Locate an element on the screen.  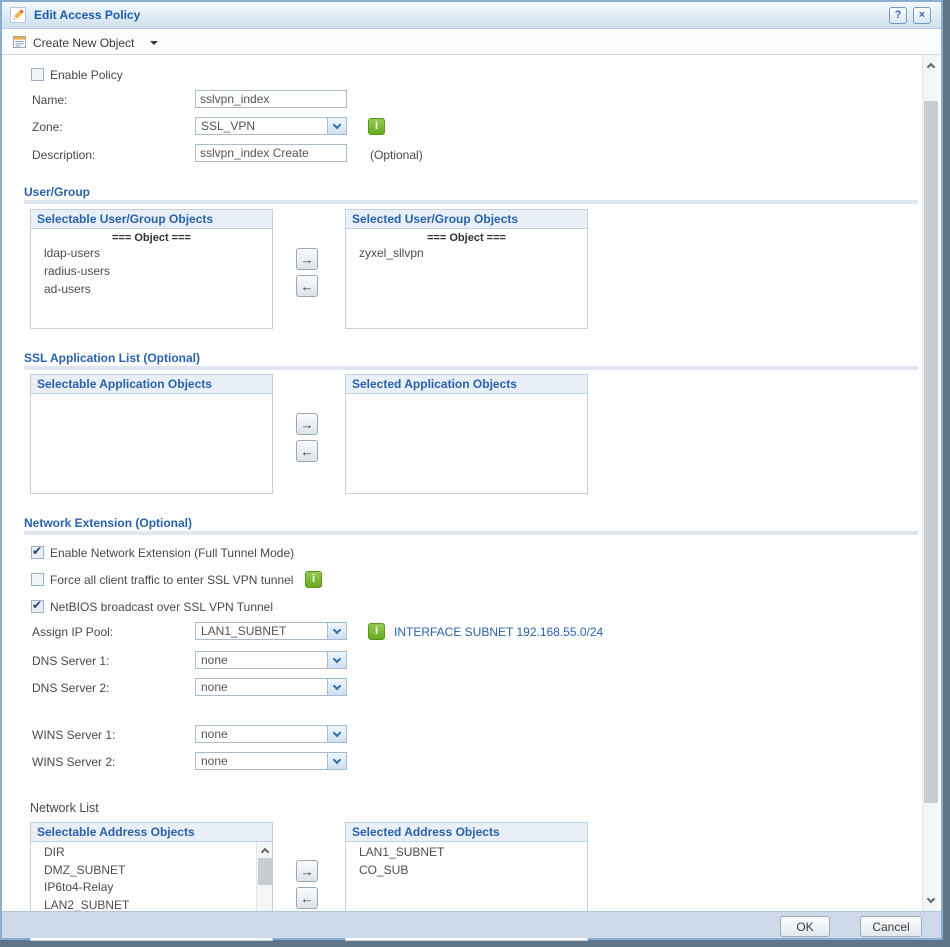
network-extension-section-title: Network Extension (Optional) is located at coordinates (108, 523).